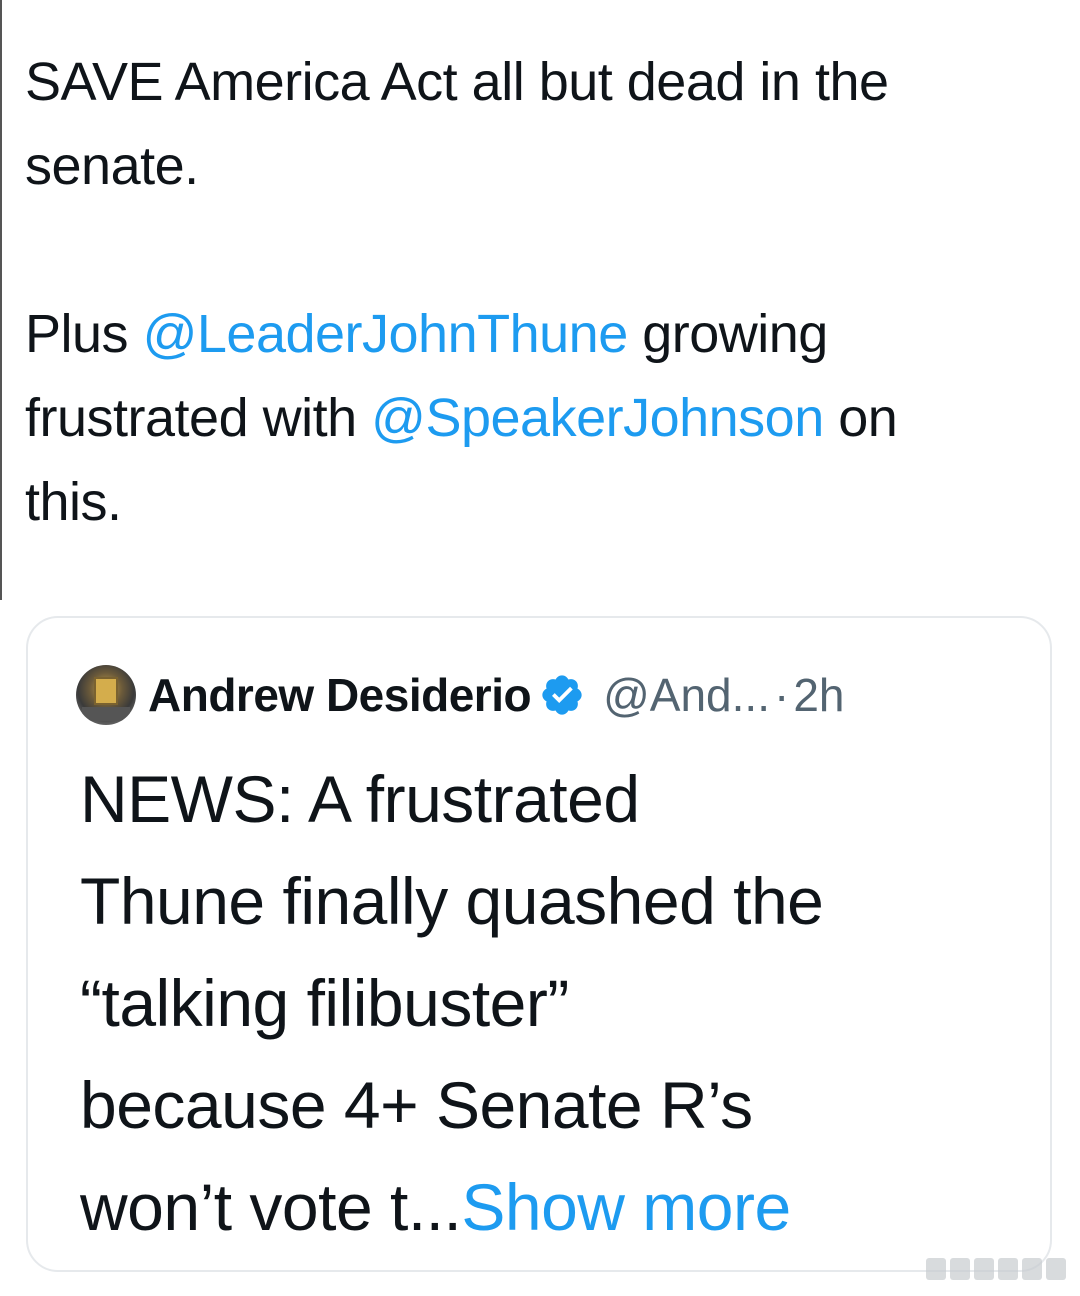  I want to click on tweet-line: this., so click(545, 502).